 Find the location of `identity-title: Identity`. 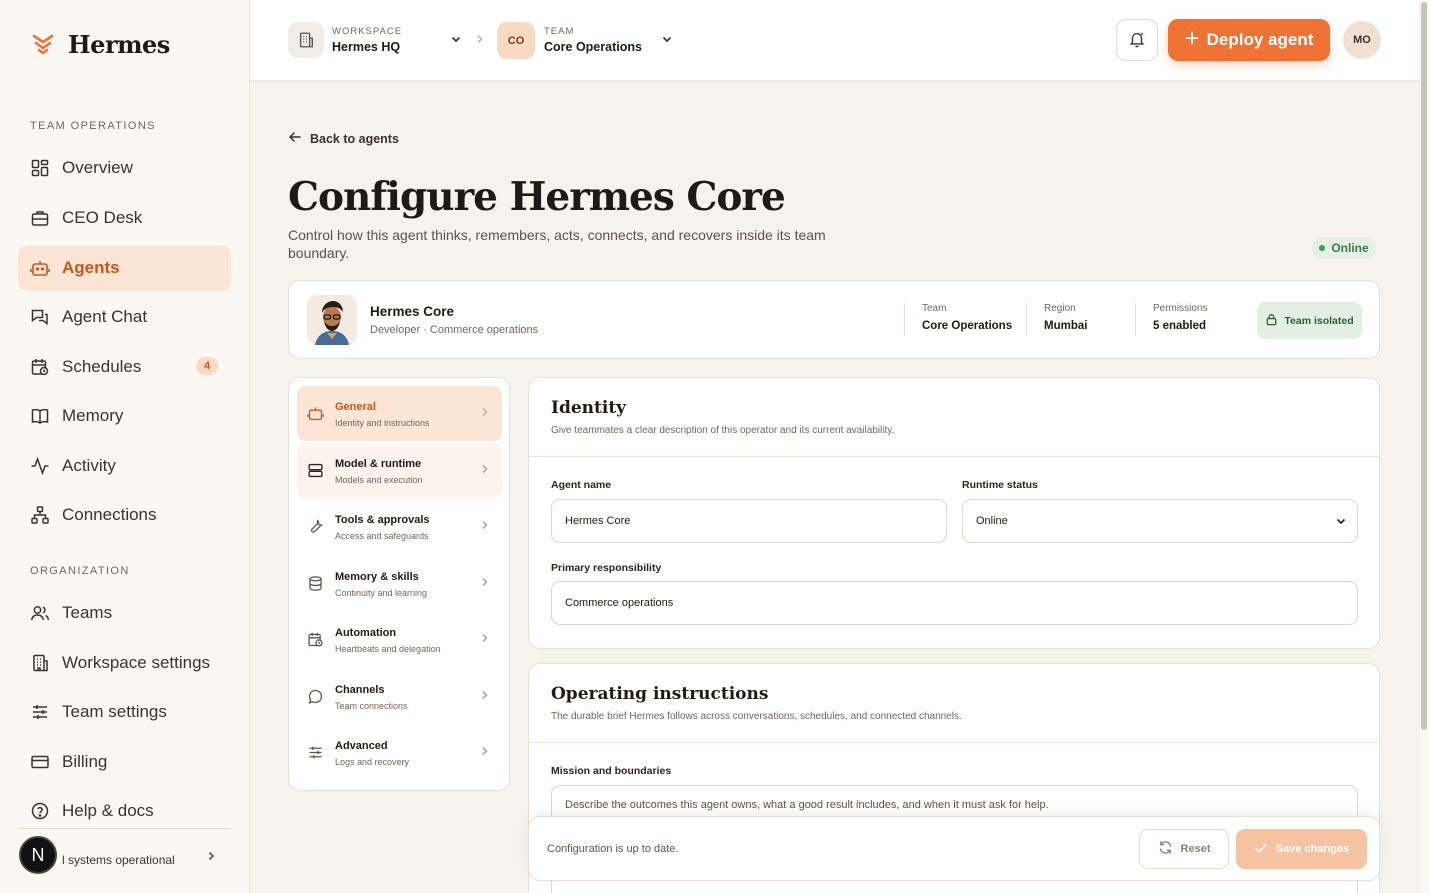

identity-title: Identity is located at coordinates (589, 408).